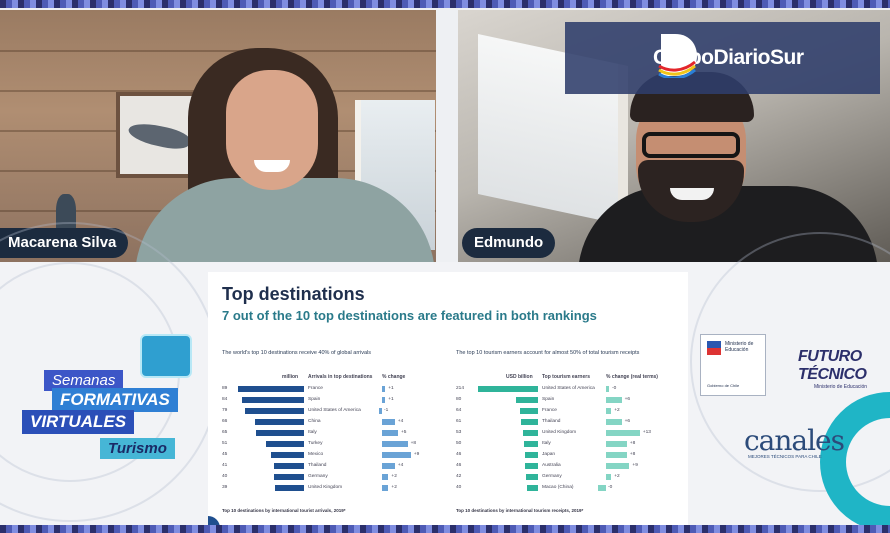 This screenshot has height=533, width=890. Describe the element at coordinates (459, 443) in the screenshot. I see `ranking-value: 50` at that location.